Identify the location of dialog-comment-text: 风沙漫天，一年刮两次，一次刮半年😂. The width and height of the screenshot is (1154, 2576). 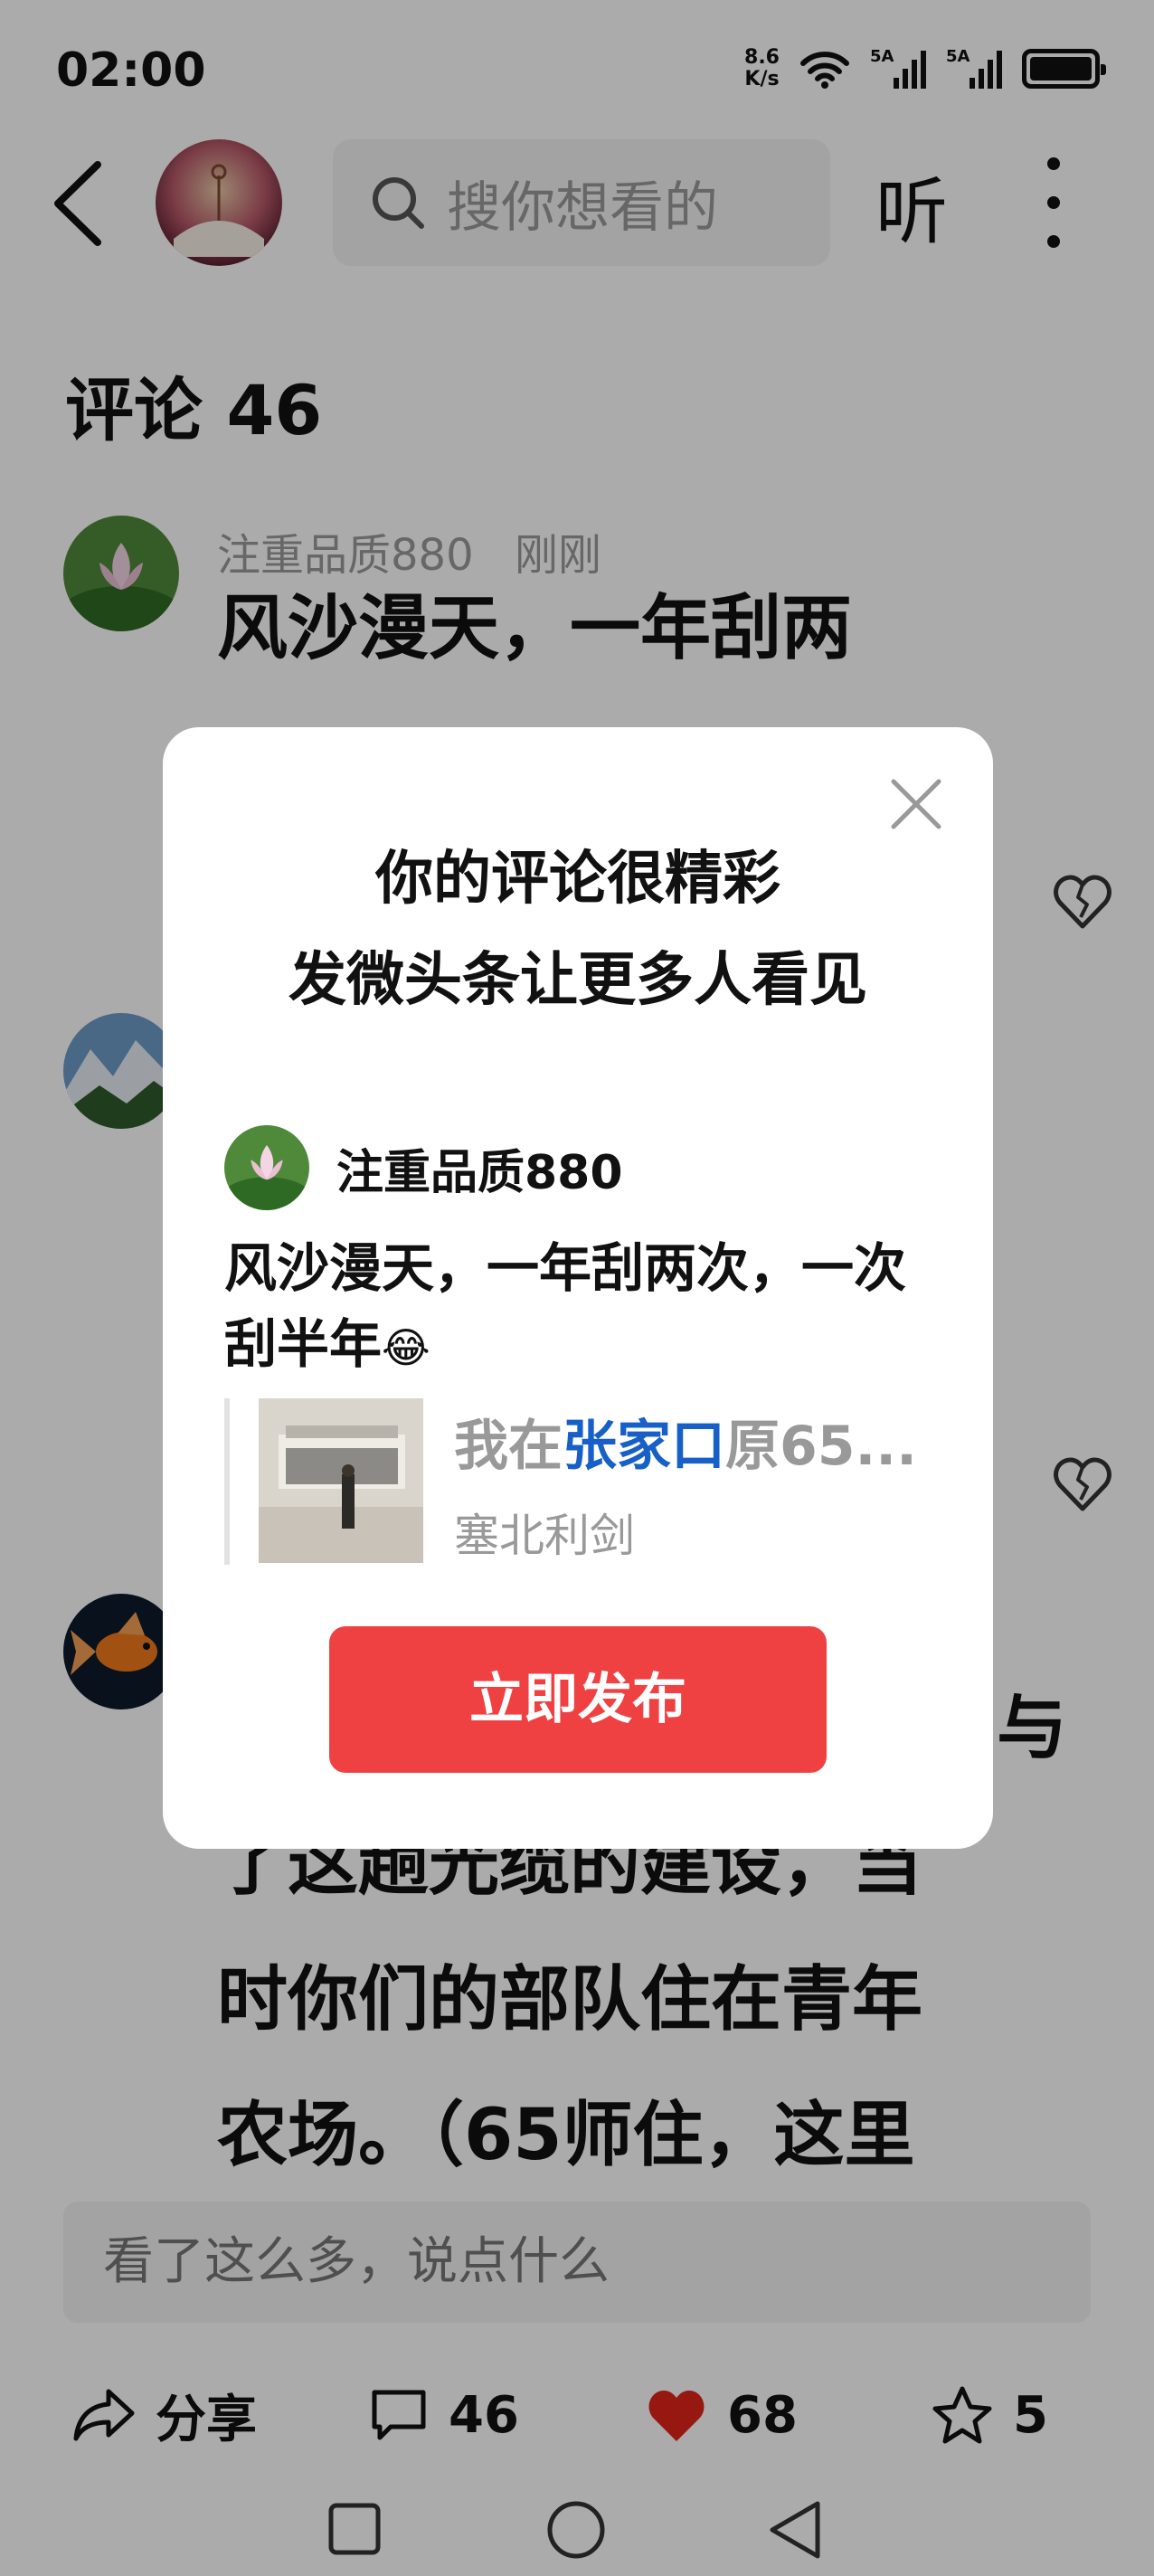
(565, 1306).